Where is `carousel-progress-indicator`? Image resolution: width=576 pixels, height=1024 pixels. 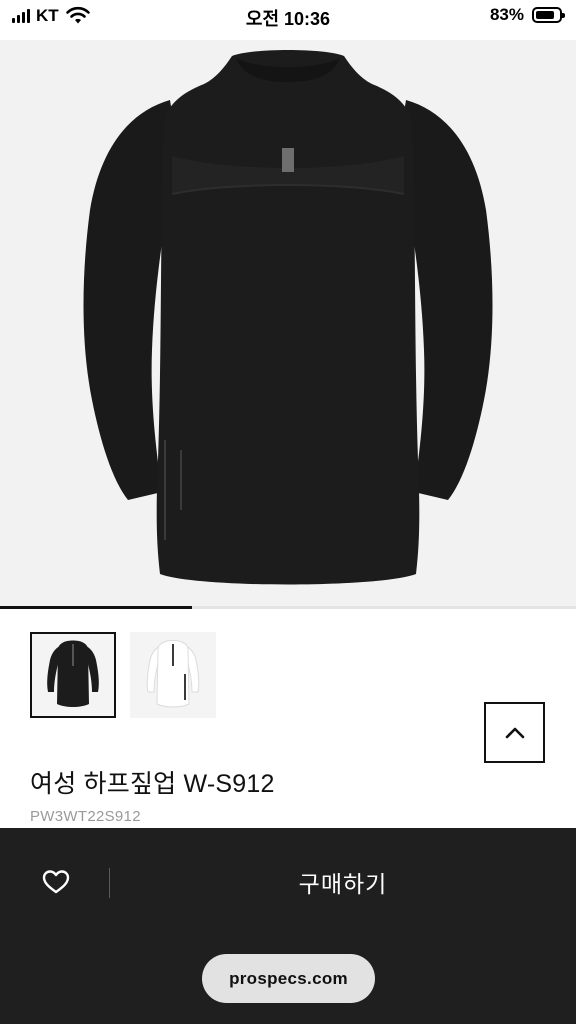
carousel-progress-indicator is located at coordinates (96, 607).